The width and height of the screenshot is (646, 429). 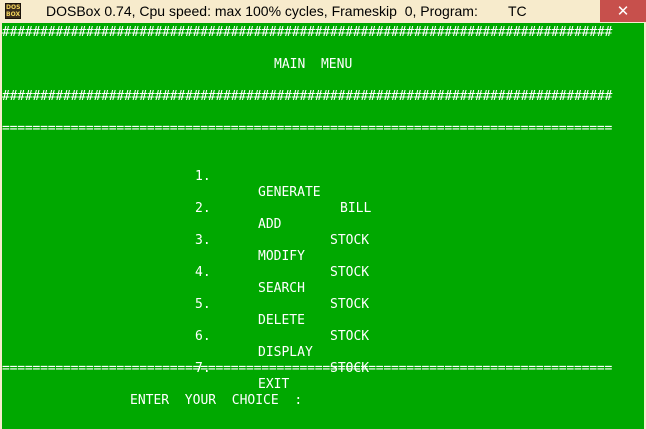 I want to click on menu-item-number: 4., so click(x=203, y=272).